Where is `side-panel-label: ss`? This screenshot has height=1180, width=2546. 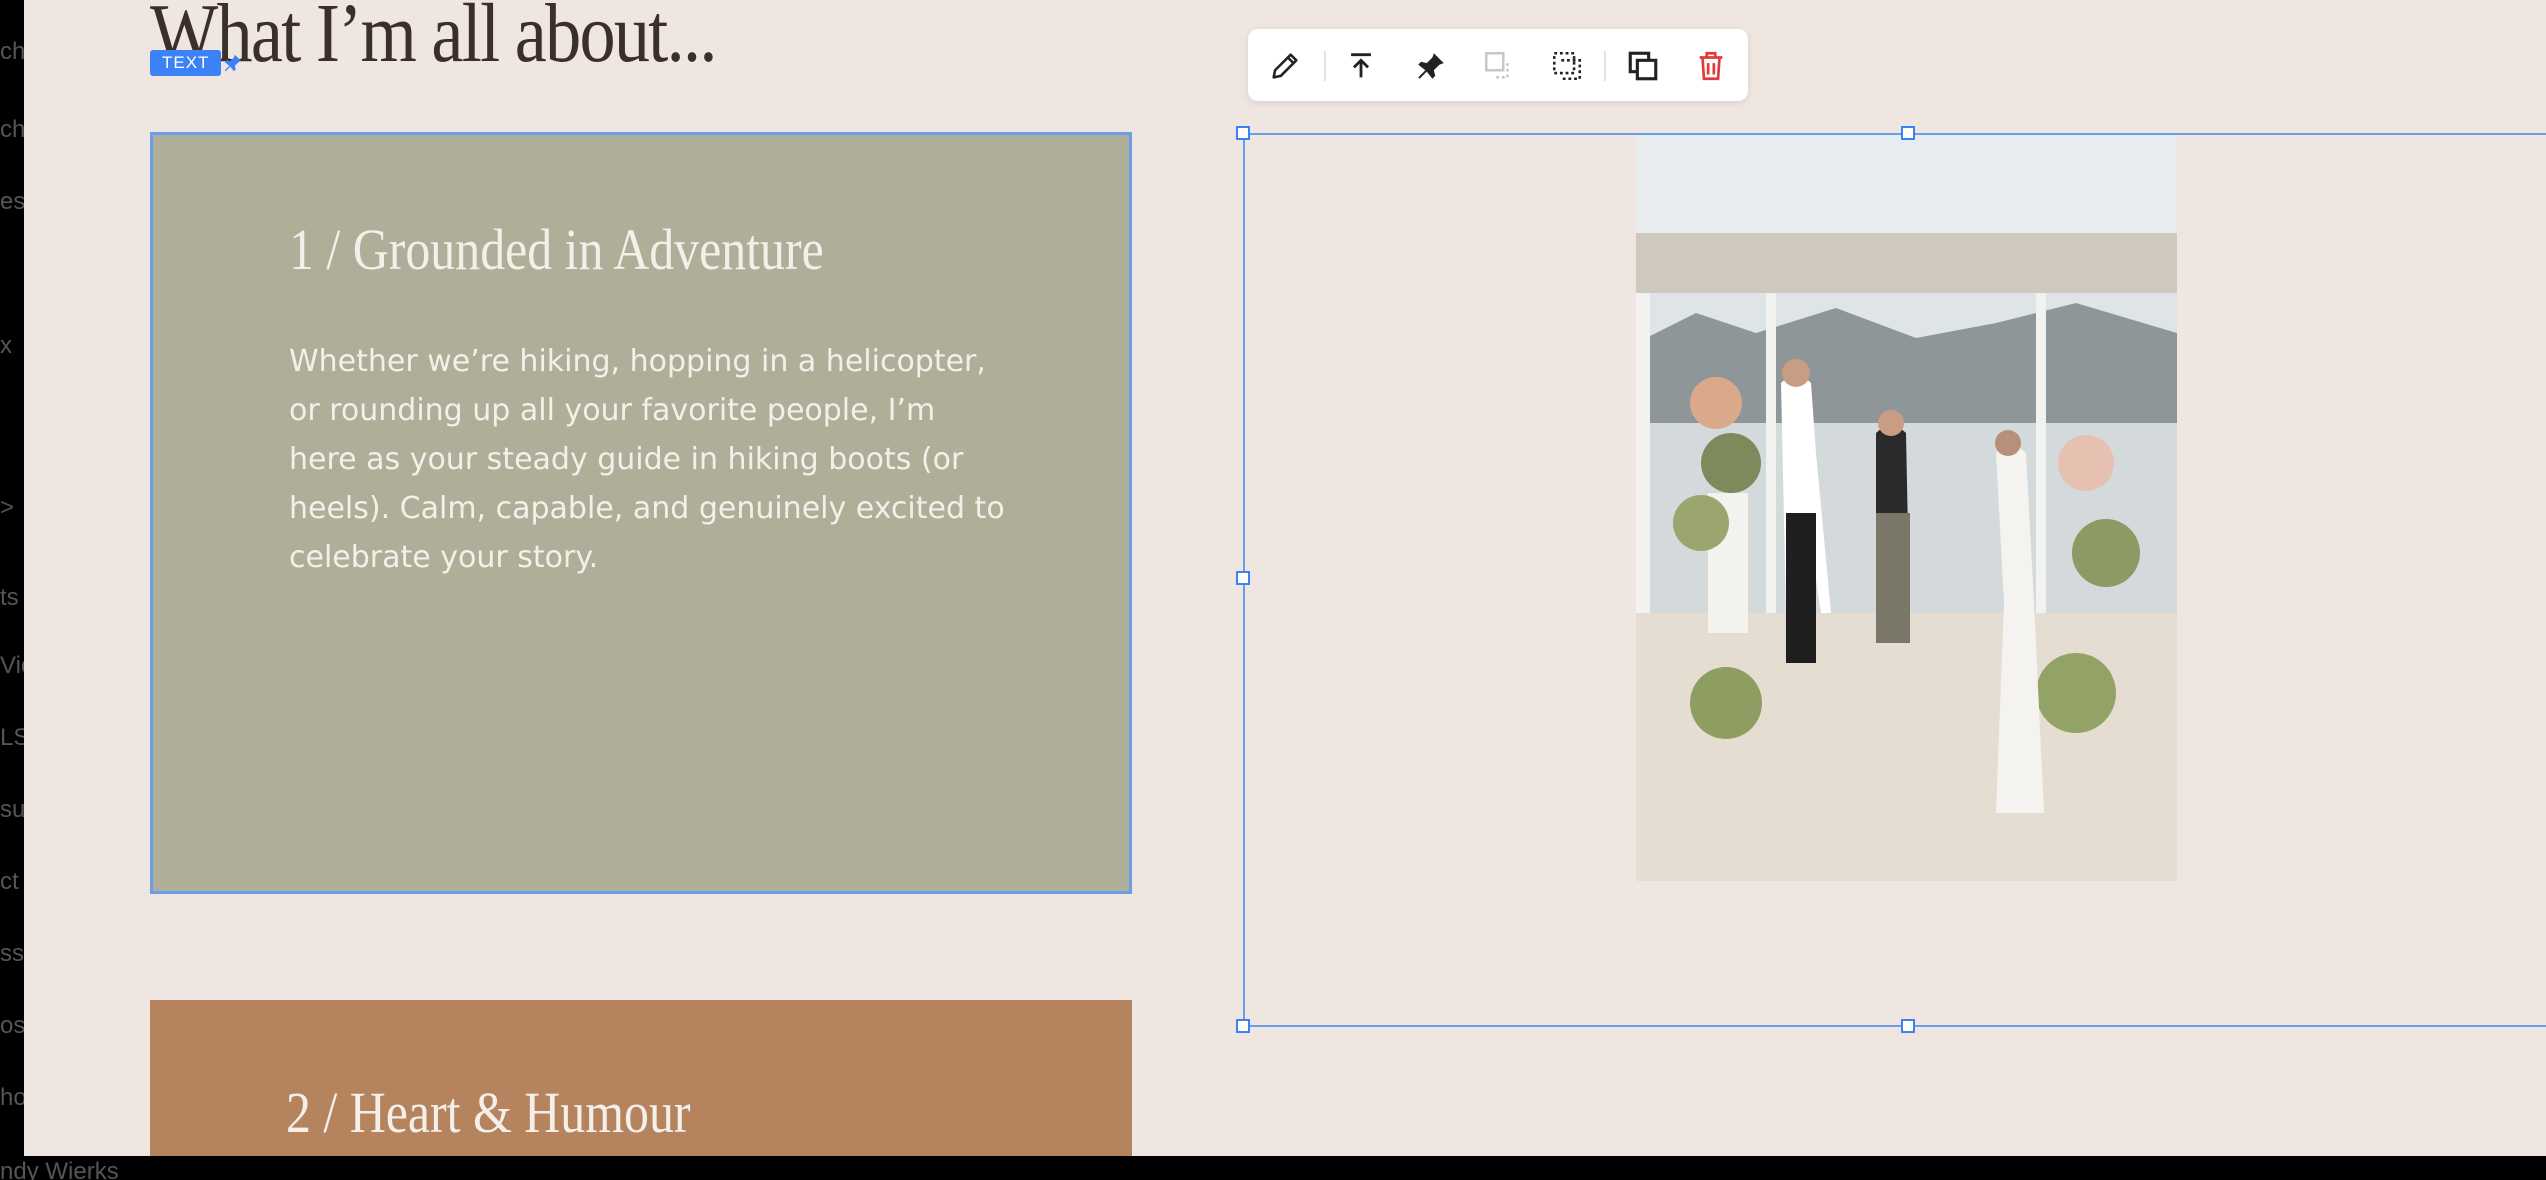
side-panel-label: ss is located at coordinates (12, 954).